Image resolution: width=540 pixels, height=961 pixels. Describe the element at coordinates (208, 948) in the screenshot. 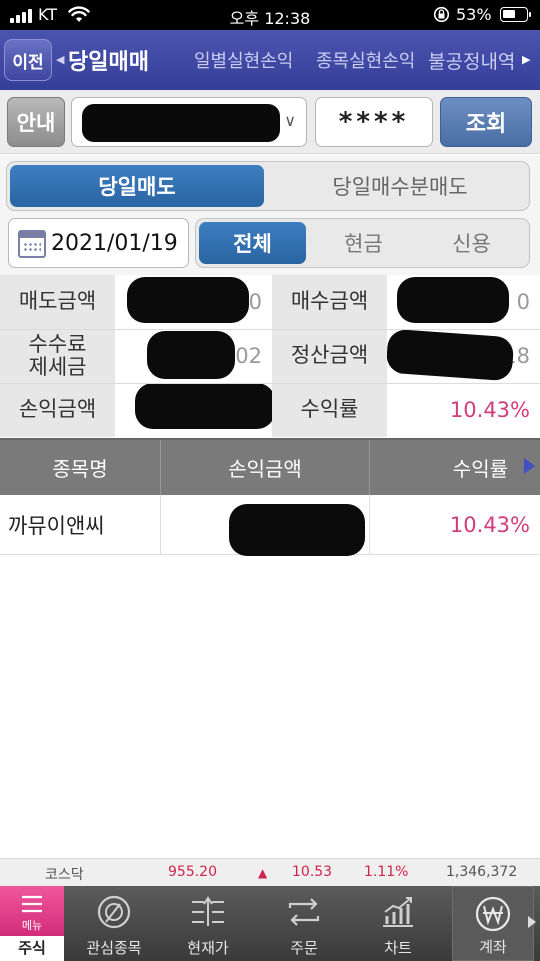

I see `tab-current-price-label: 현재가` at that location.